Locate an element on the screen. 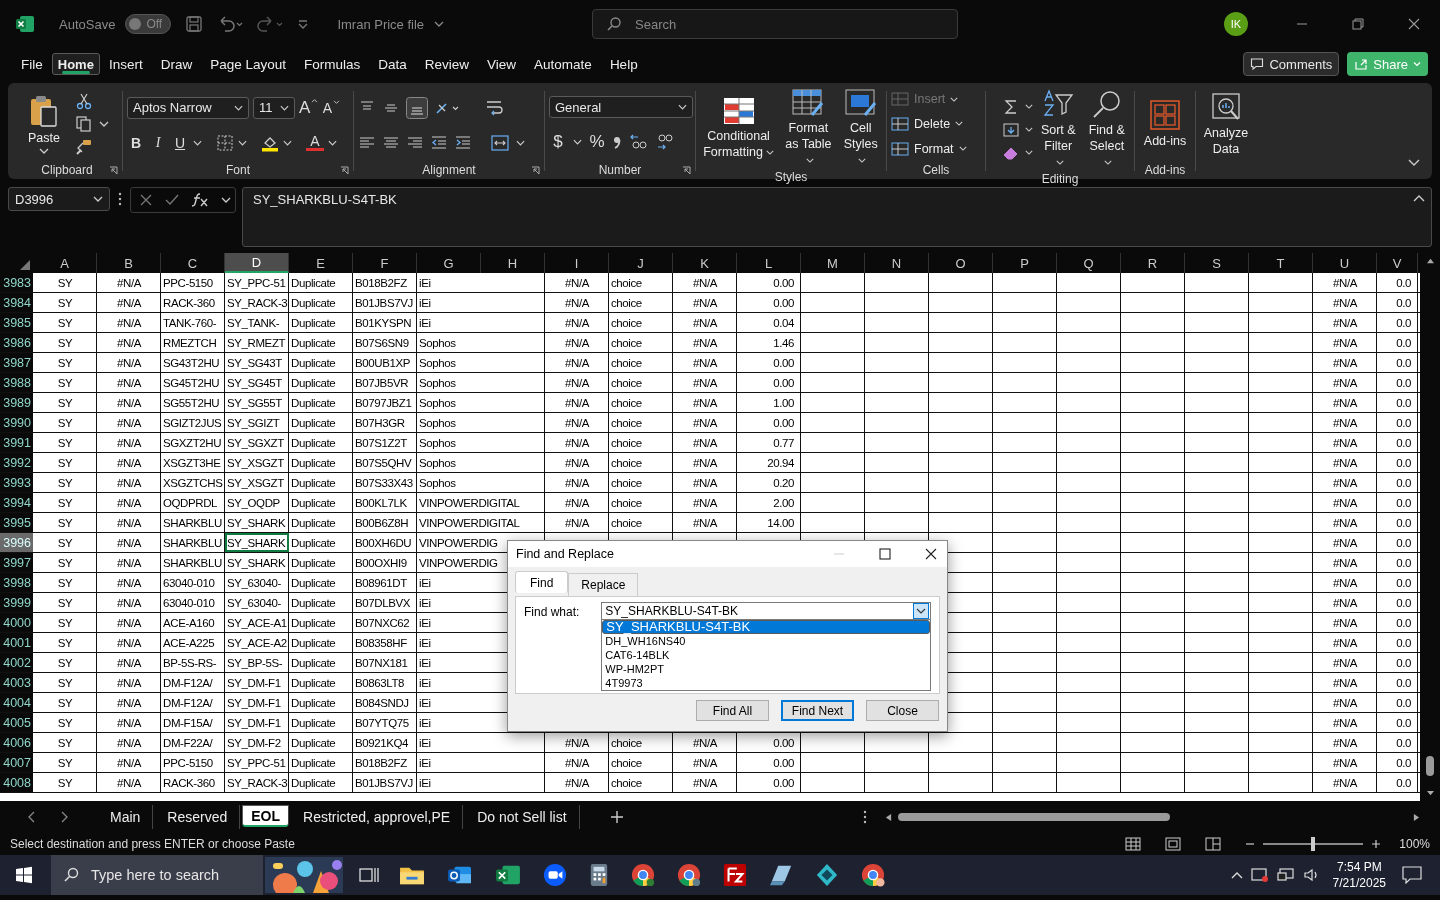 Image resolution: width=1440 pixels, height=900 pixels. font-family-dropdown: Aptos Narrow is located at coordinates (188, 107).